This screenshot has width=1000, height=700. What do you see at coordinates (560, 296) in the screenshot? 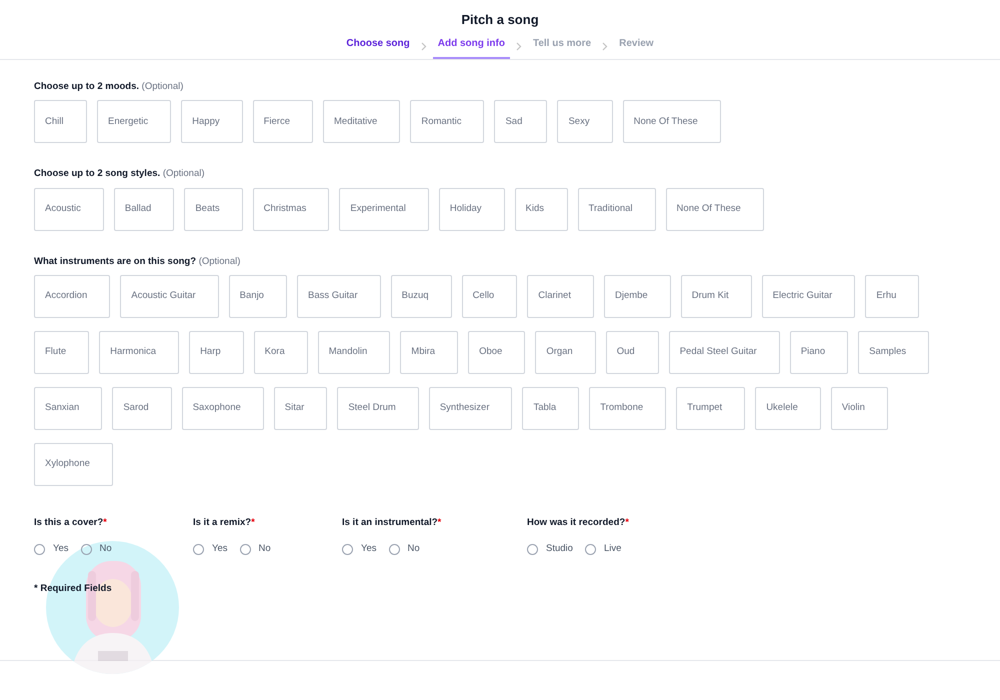
I see `option-chip: Clarinet` at bounding box center [560, 296].